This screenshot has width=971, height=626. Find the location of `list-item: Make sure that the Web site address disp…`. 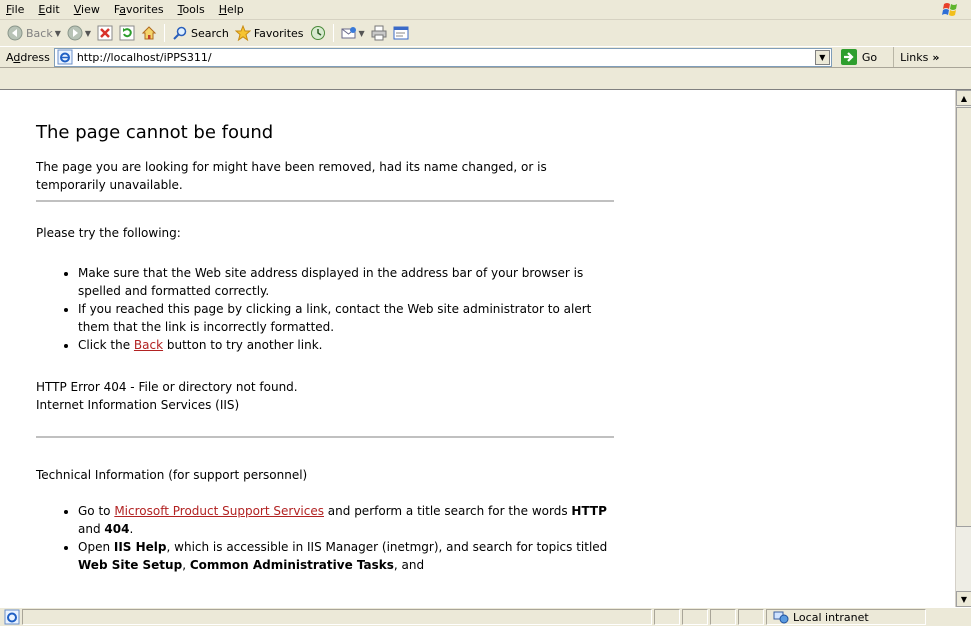

list-item: Make sure that the Web site address disp… is located at coordinates (346, 282).